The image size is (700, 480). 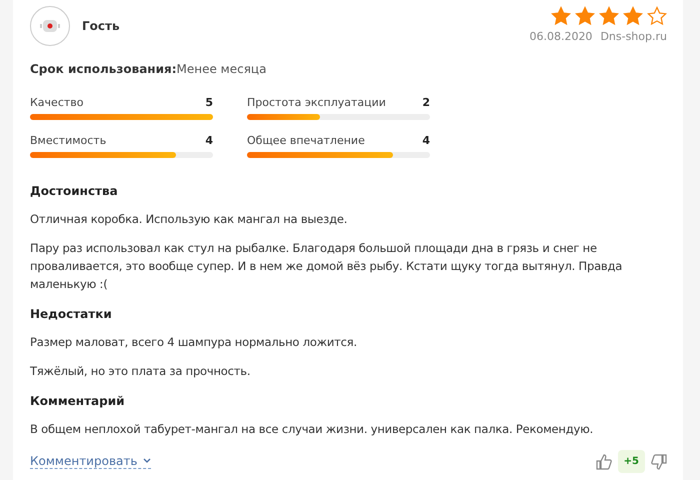 I want to click on review-source: Dns-shop.ru, so click(x=633, y=36).